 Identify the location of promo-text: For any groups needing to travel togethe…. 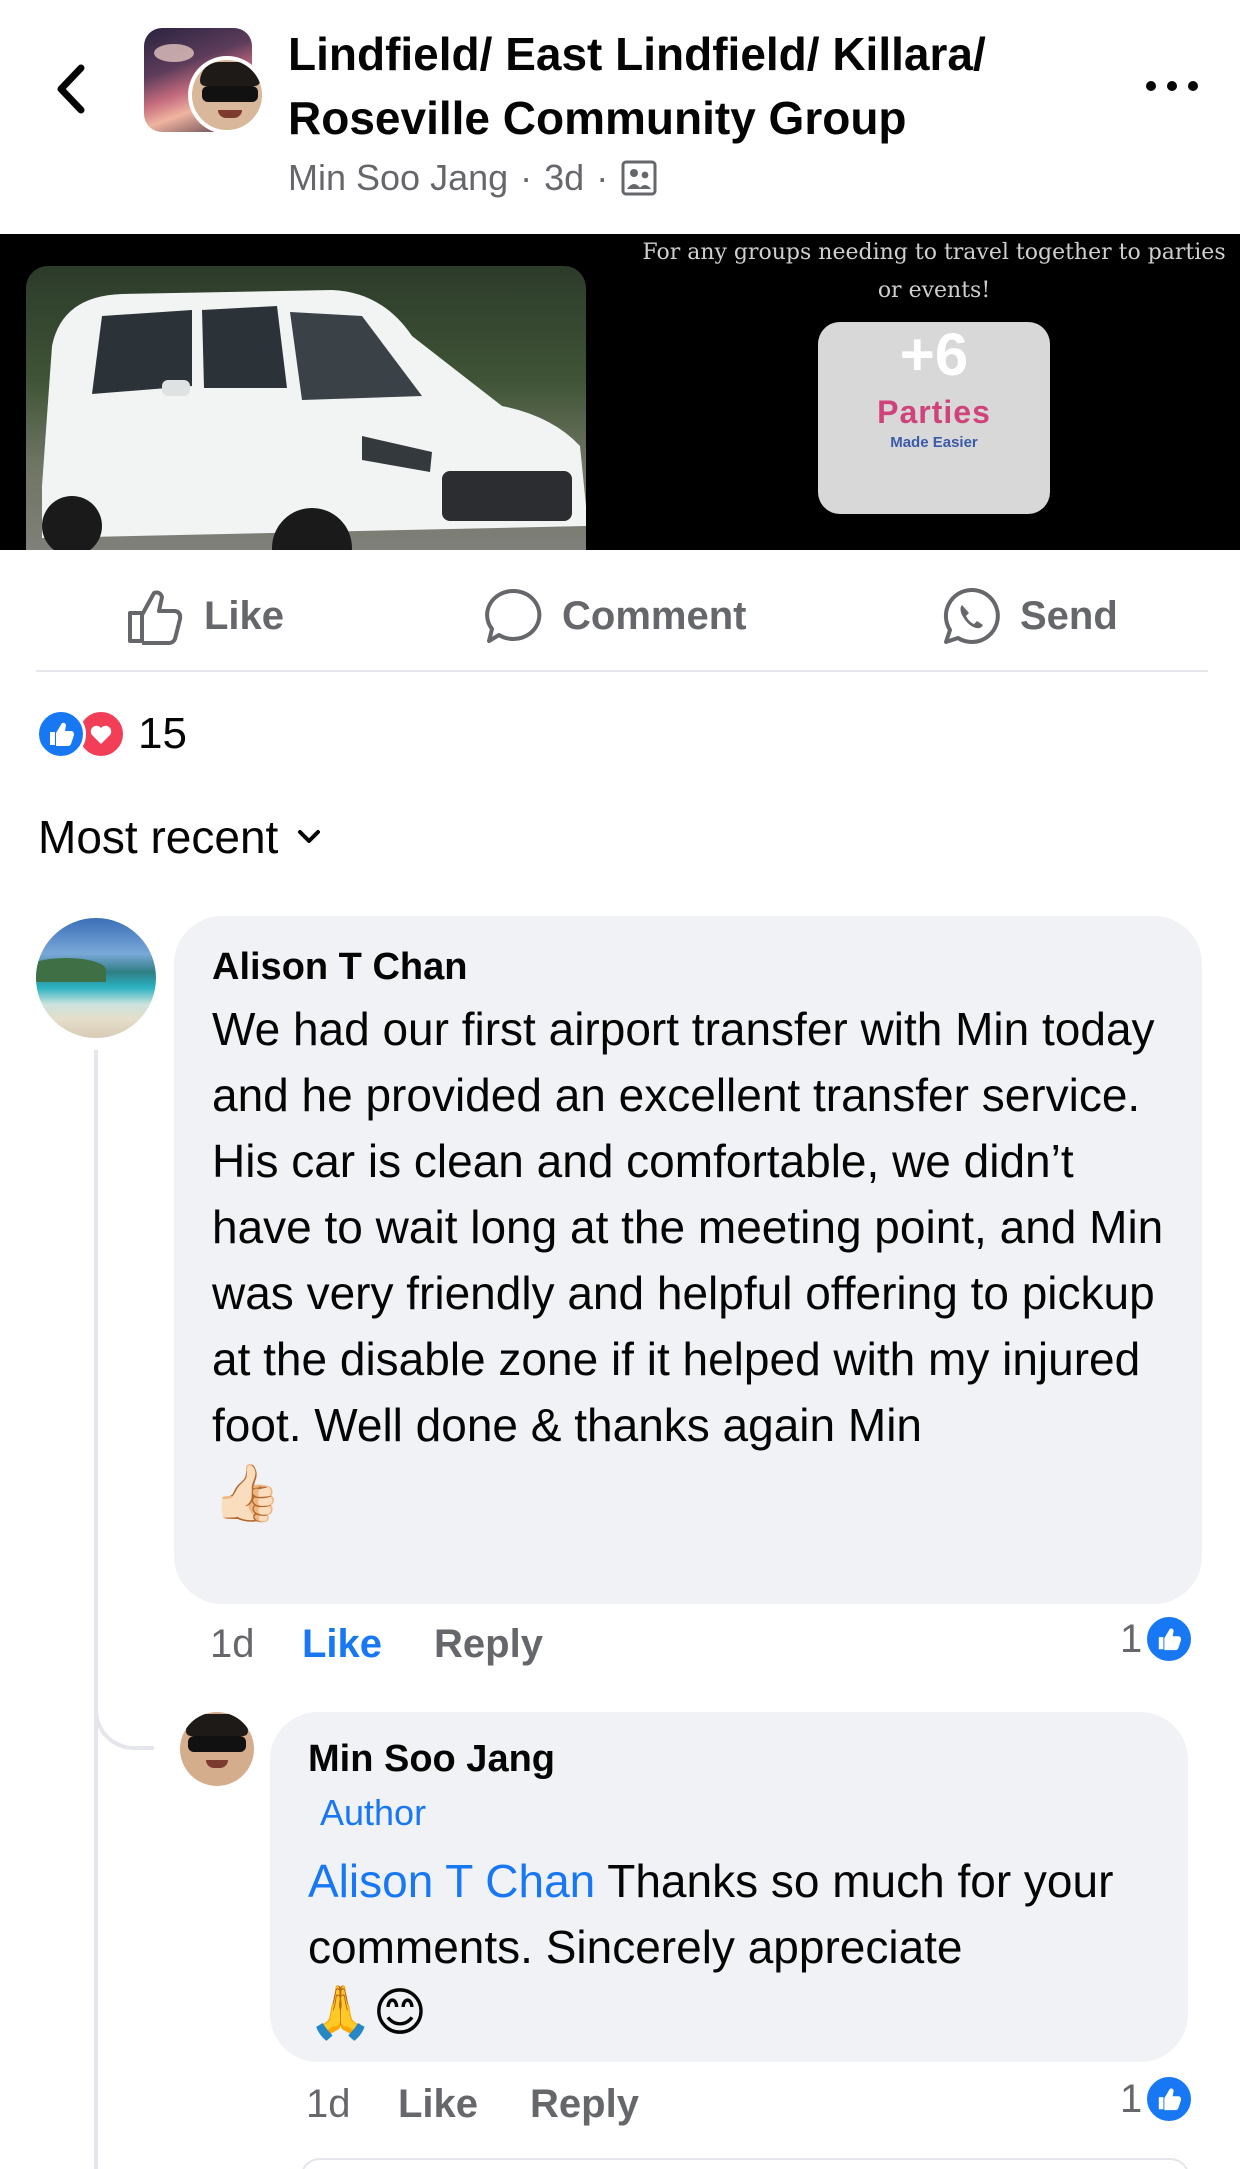
(934, 271).